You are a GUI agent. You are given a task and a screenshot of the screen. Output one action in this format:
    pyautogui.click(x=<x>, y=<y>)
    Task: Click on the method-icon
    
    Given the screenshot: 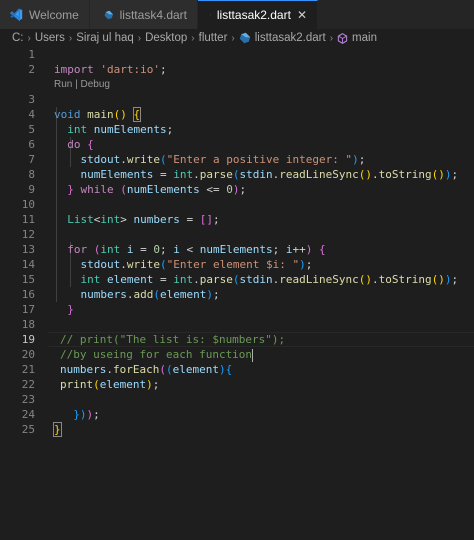 What is the action you would take?
    pyautogui.click(x=342, y=38)
    